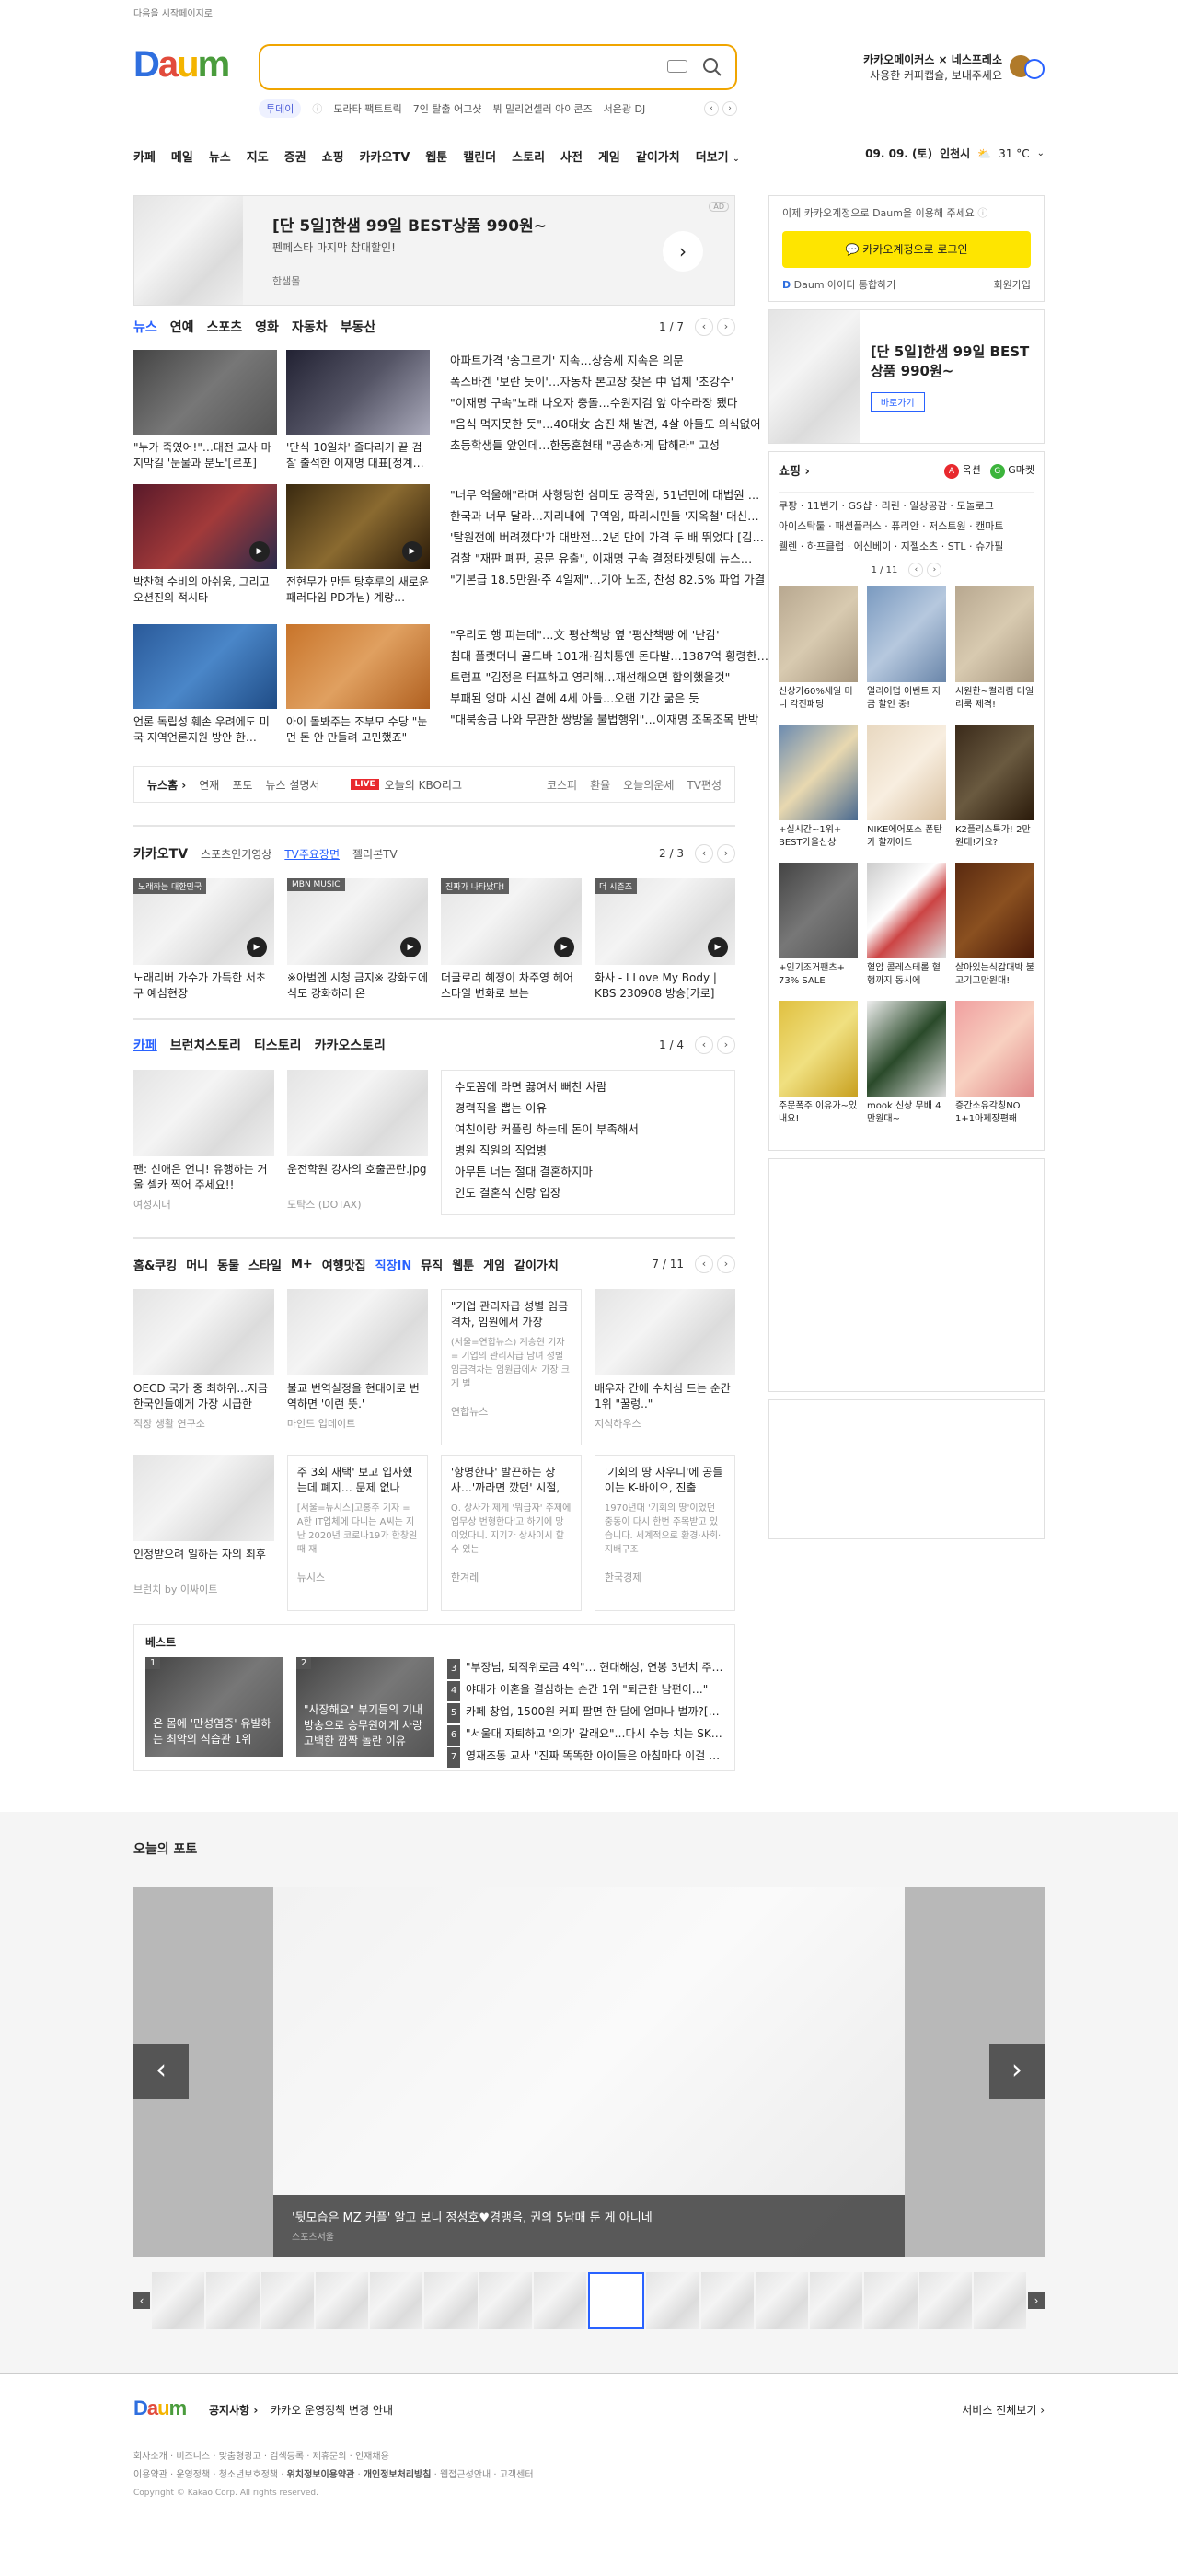 This screenshot has height=2576, width=1178. I want to click on gnb-item: 게임, so click(609, 156).